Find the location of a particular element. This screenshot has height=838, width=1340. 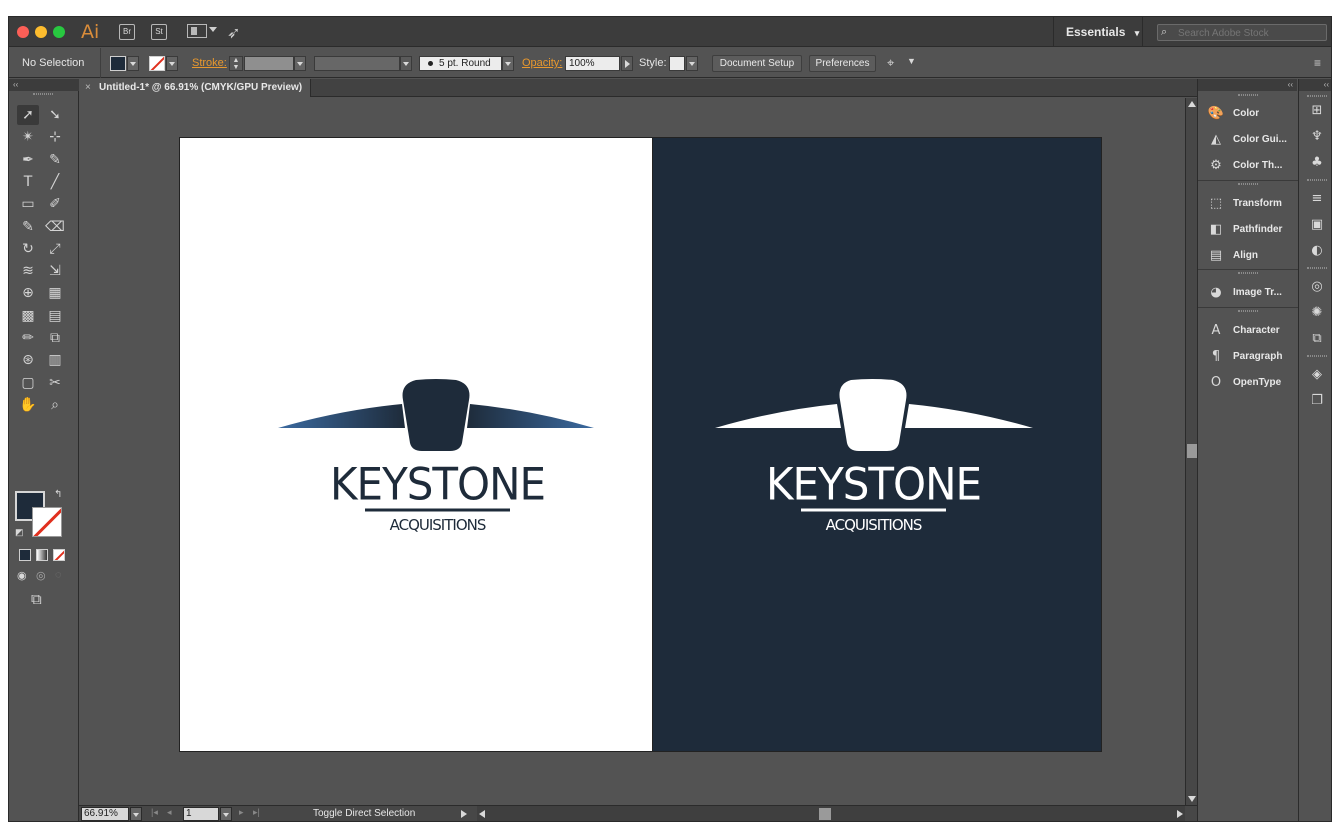

mesh-tool-icon: ▩ is located at coordinates (28, 316).